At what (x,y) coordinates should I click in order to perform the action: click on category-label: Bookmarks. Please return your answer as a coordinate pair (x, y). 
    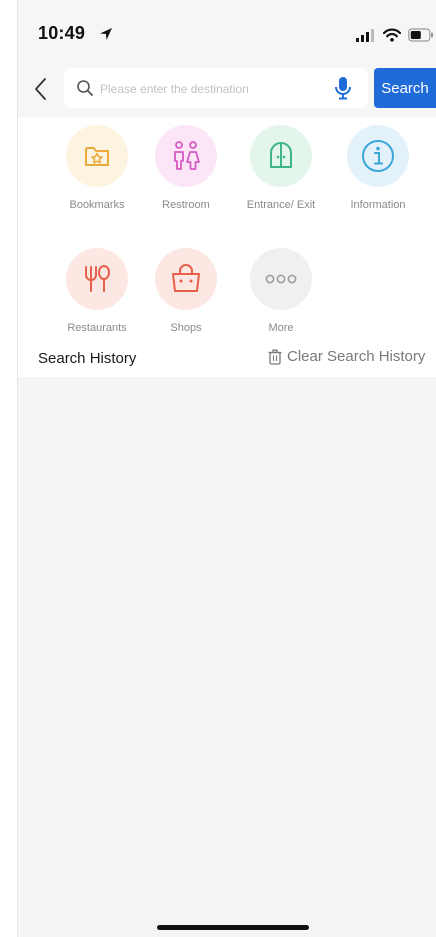
    Looking at the image, I should click on (97, 205).